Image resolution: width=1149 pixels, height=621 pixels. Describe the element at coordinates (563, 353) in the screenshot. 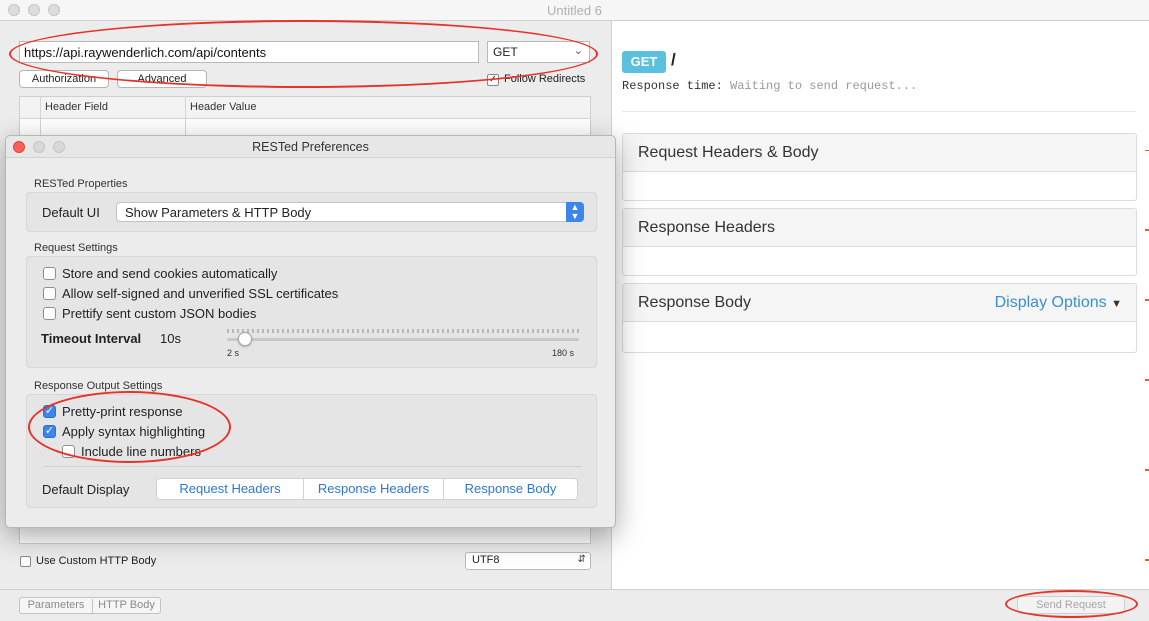

I see `slider-max-label: 180 s` at that location.